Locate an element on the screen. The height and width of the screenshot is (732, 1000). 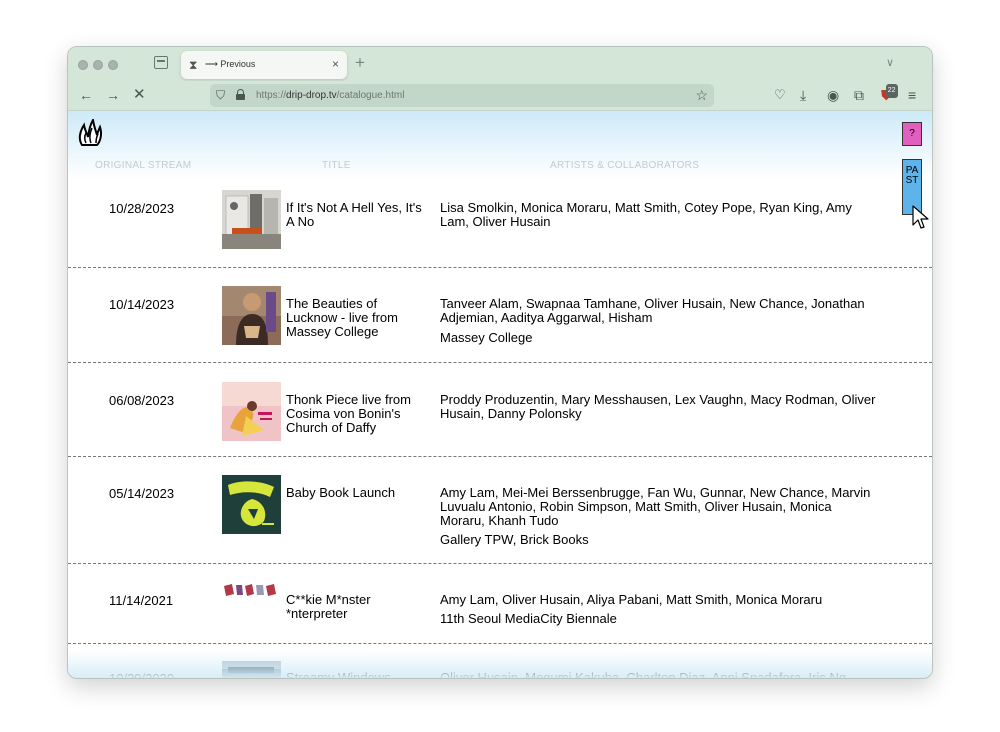
extension-badge: 22 is located at coordinates (891, 91).